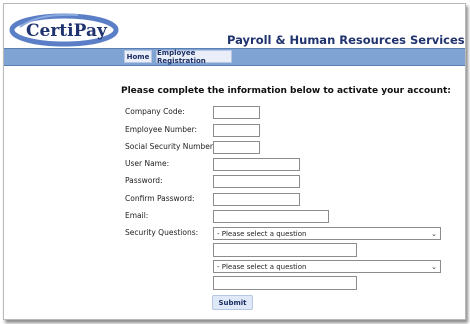 The width and height of the screenshot is (470, 324). What do you see at coordinates (327, 266) in the screenshot?
I see `security-question-2-select: - Please select a question ⌄` at bounding box center [327, 266].